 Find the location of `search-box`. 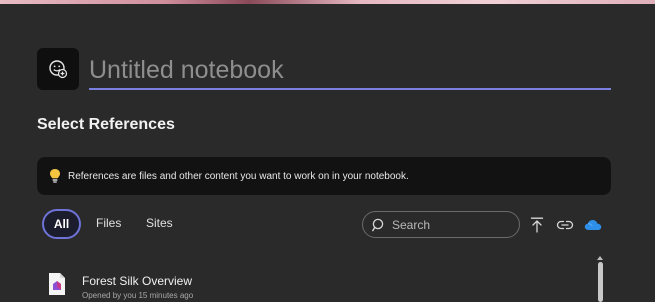

search-box is located at coordinates (441, 224).